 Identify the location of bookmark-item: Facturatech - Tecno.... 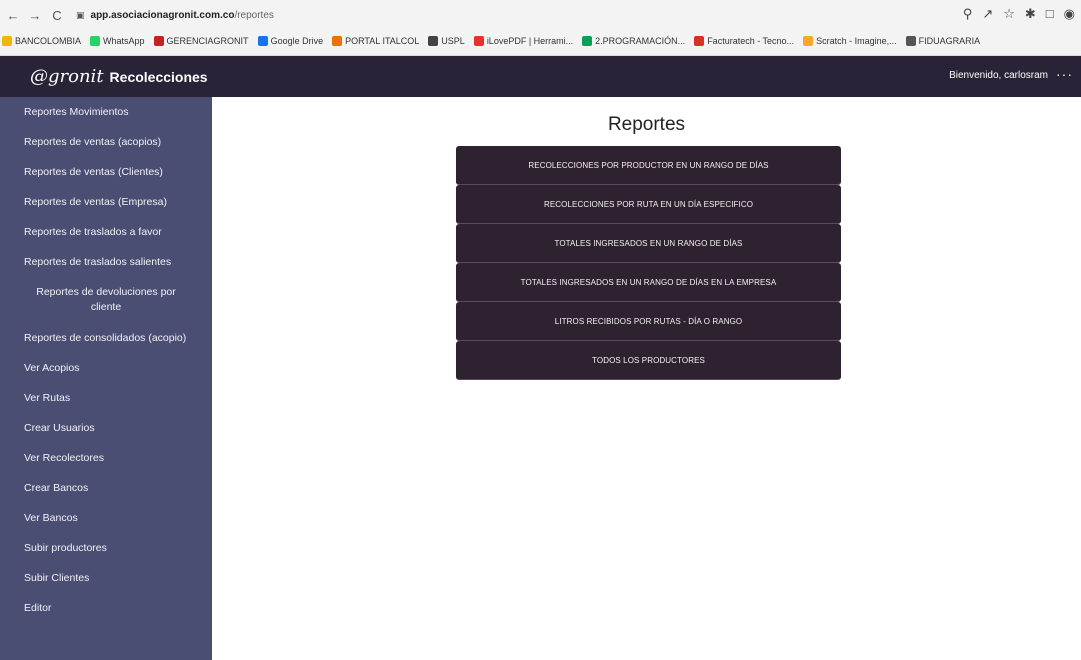
(744, 41).